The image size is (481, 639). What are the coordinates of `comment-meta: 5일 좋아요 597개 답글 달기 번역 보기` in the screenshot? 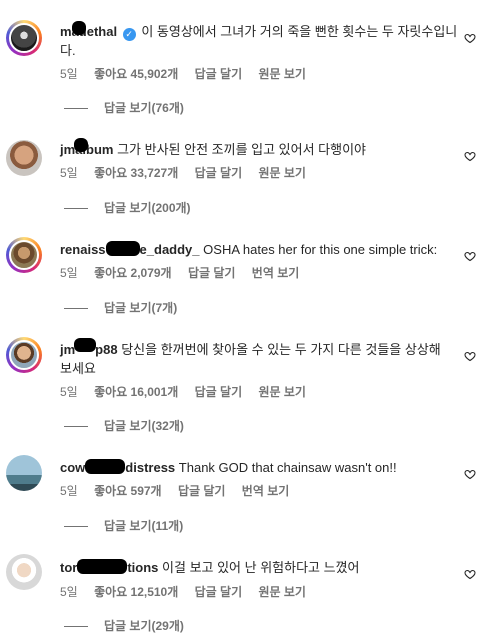 It's located at (181, 491).